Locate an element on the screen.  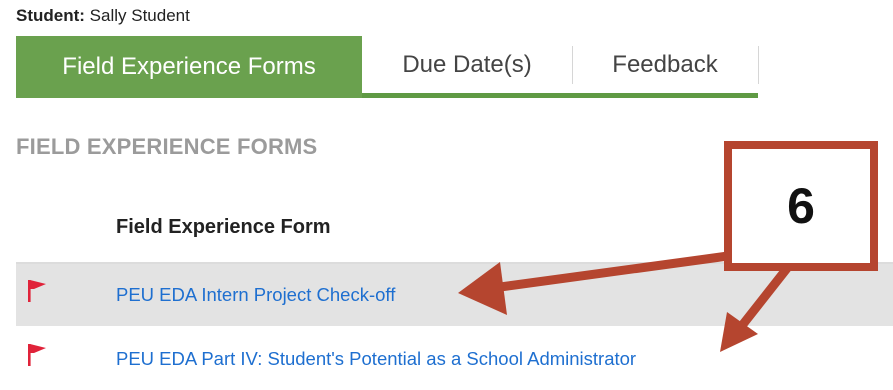
tab-field-experience-forms: Field Experience Forms is located at coordinates (189, 67).